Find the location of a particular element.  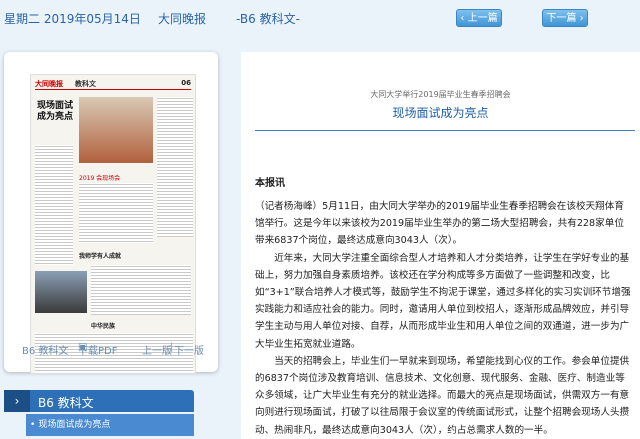

issue-date: 星期二 2019年05月14日 is located at coordinates (72, 19).